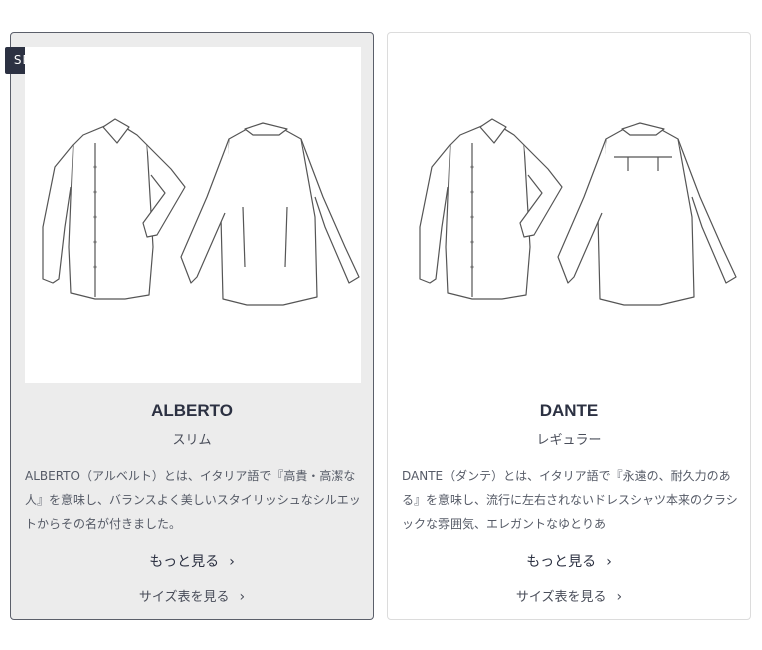  What do you see at coordinates (192, 440) in the screenshot?
I see `product-fit: スリム` at bounding box center [192, 440].